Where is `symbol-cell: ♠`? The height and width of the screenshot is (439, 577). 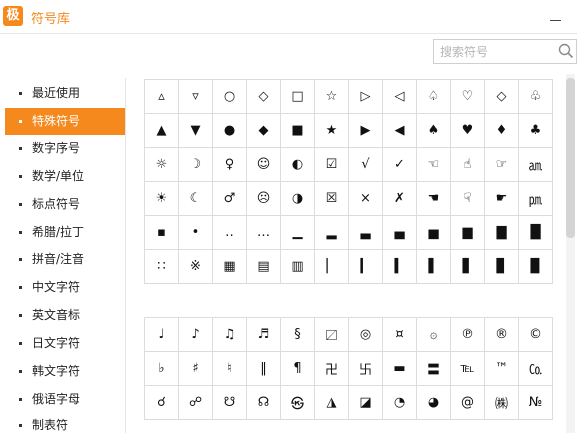 symbol-cell: ♠ is located at coordinates (434, 131).